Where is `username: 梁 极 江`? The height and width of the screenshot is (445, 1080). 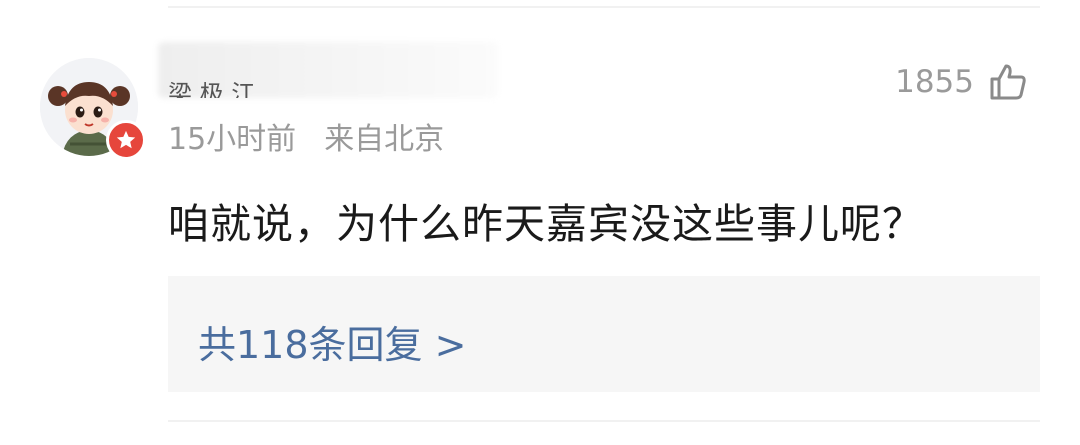
username: 梁 极 江 is located at coordinates (211, 90).